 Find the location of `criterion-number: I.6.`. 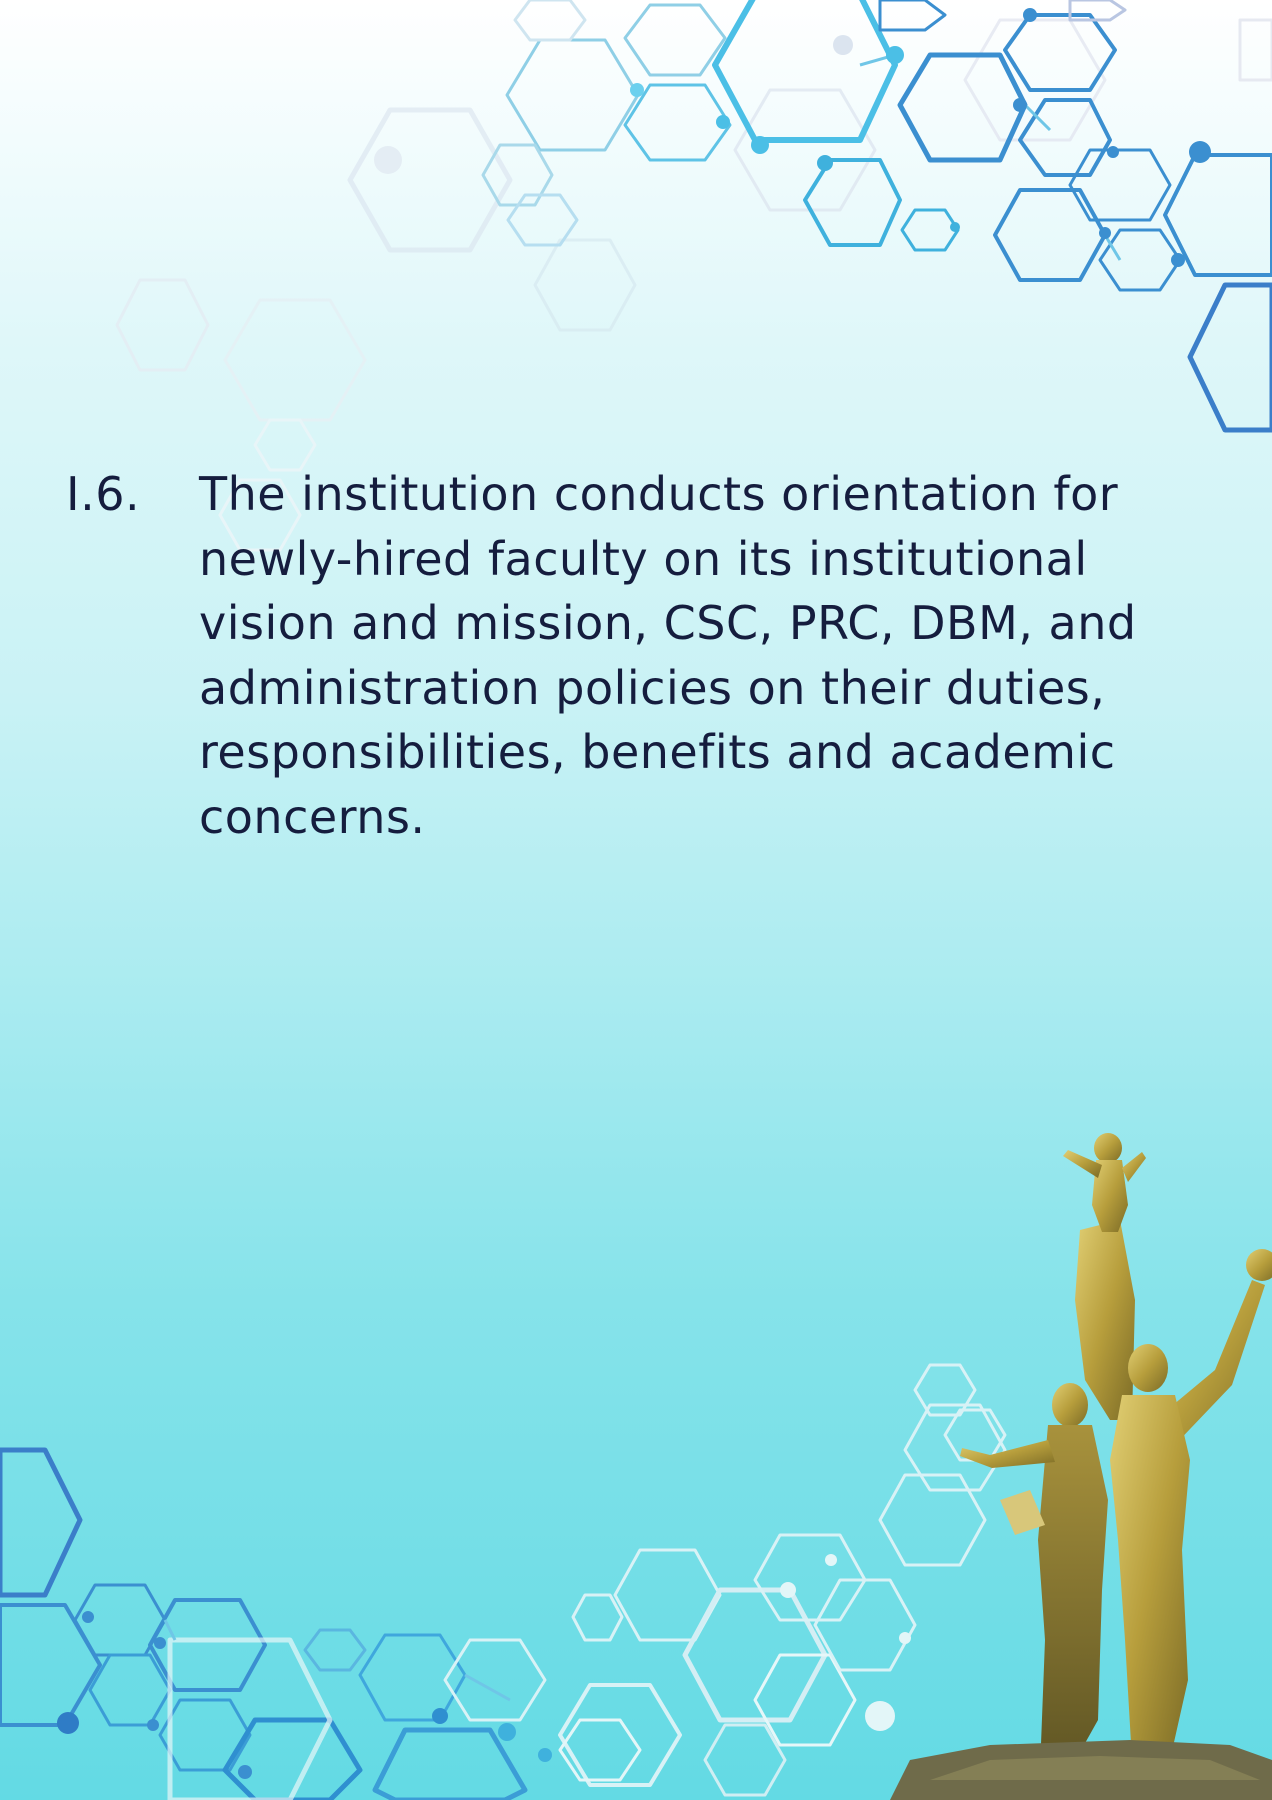

criterion-number: I.6. is located at coordinates (103, 494).